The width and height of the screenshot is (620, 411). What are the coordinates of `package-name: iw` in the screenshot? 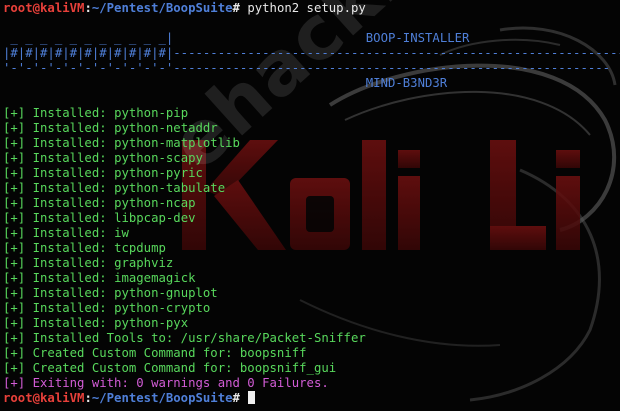 It's located at (121, 233).